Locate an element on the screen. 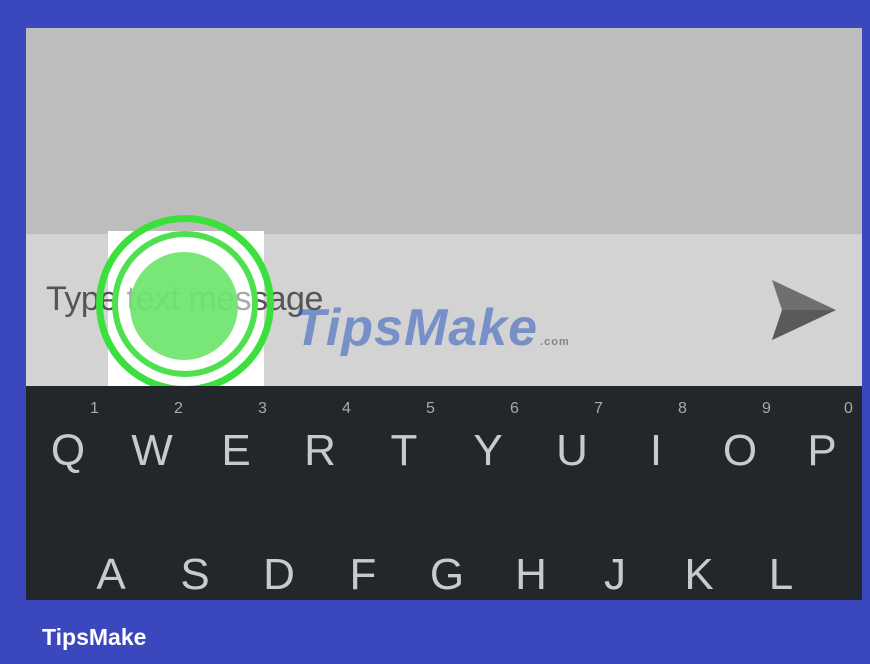  key-o: O is located at coordinates (740, 451).